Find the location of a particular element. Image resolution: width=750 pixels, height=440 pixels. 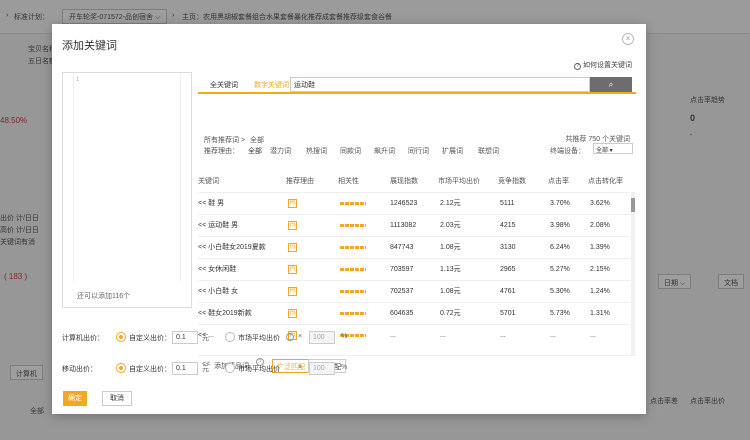

mobile-multiply: × is located at coordinates (300, 367).